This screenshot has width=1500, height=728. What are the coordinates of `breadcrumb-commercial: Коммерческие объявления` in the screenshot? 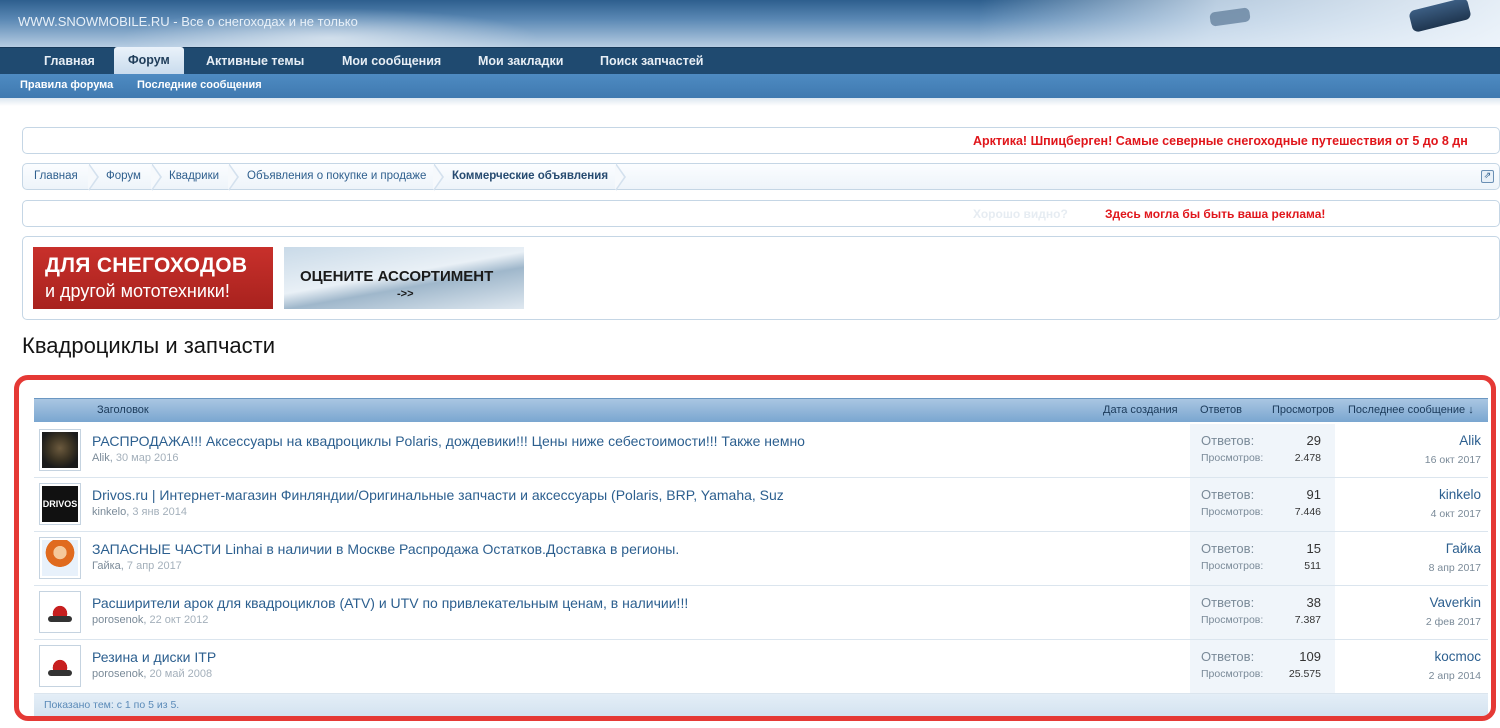 It's located at (530, 176).